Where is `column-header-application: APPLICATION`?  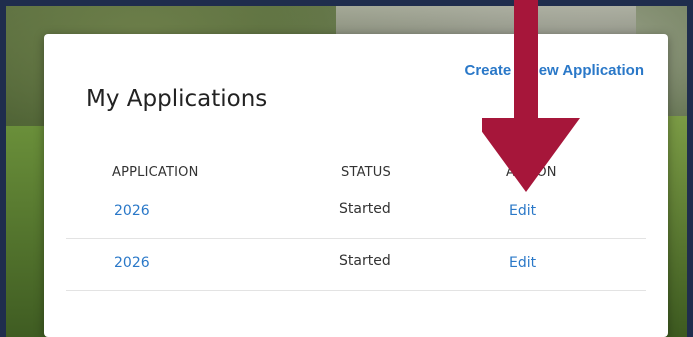
column-header-application: APPLICATION is located at coordinates (155, 172).